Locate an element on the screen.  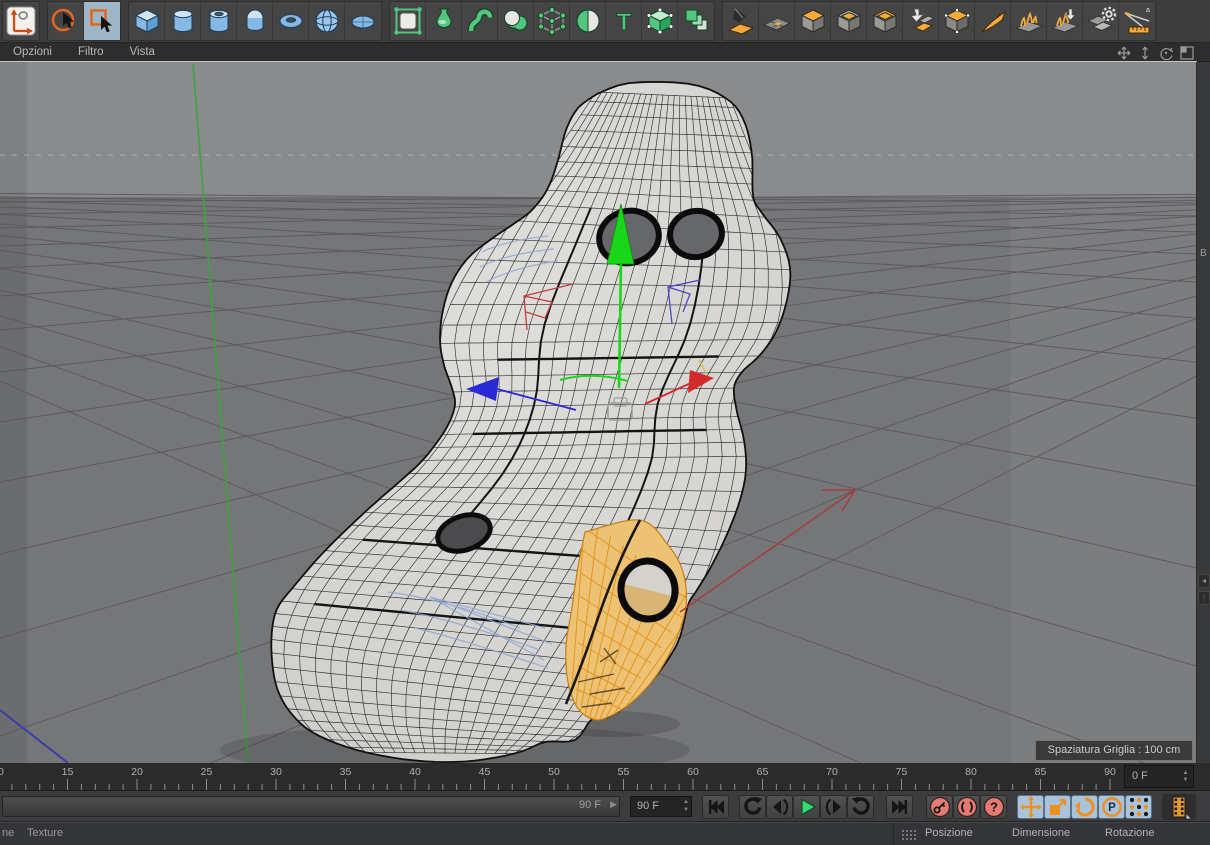
text-object-icon: T is located at coordinates (624, 22).